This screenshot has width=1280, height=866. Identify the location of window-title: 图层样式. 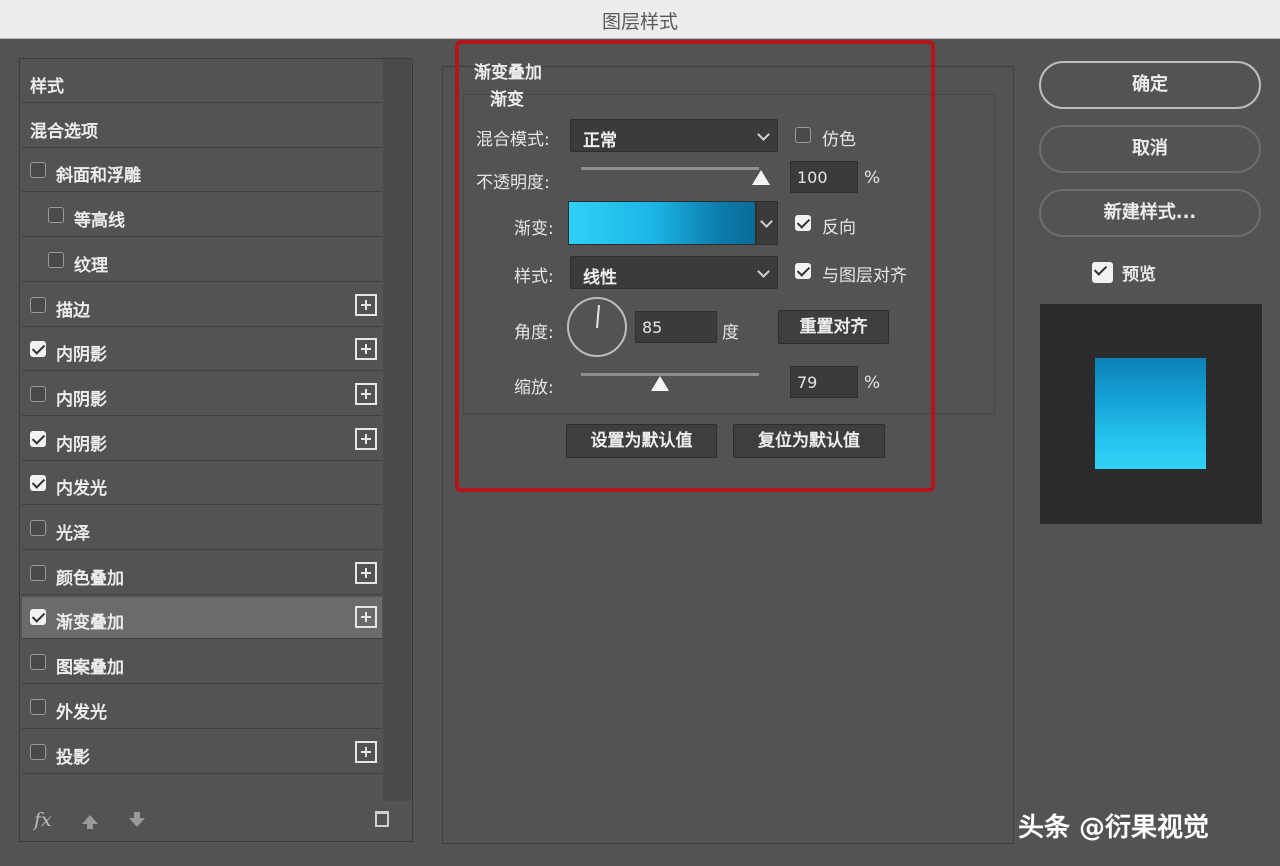
(639, 22).